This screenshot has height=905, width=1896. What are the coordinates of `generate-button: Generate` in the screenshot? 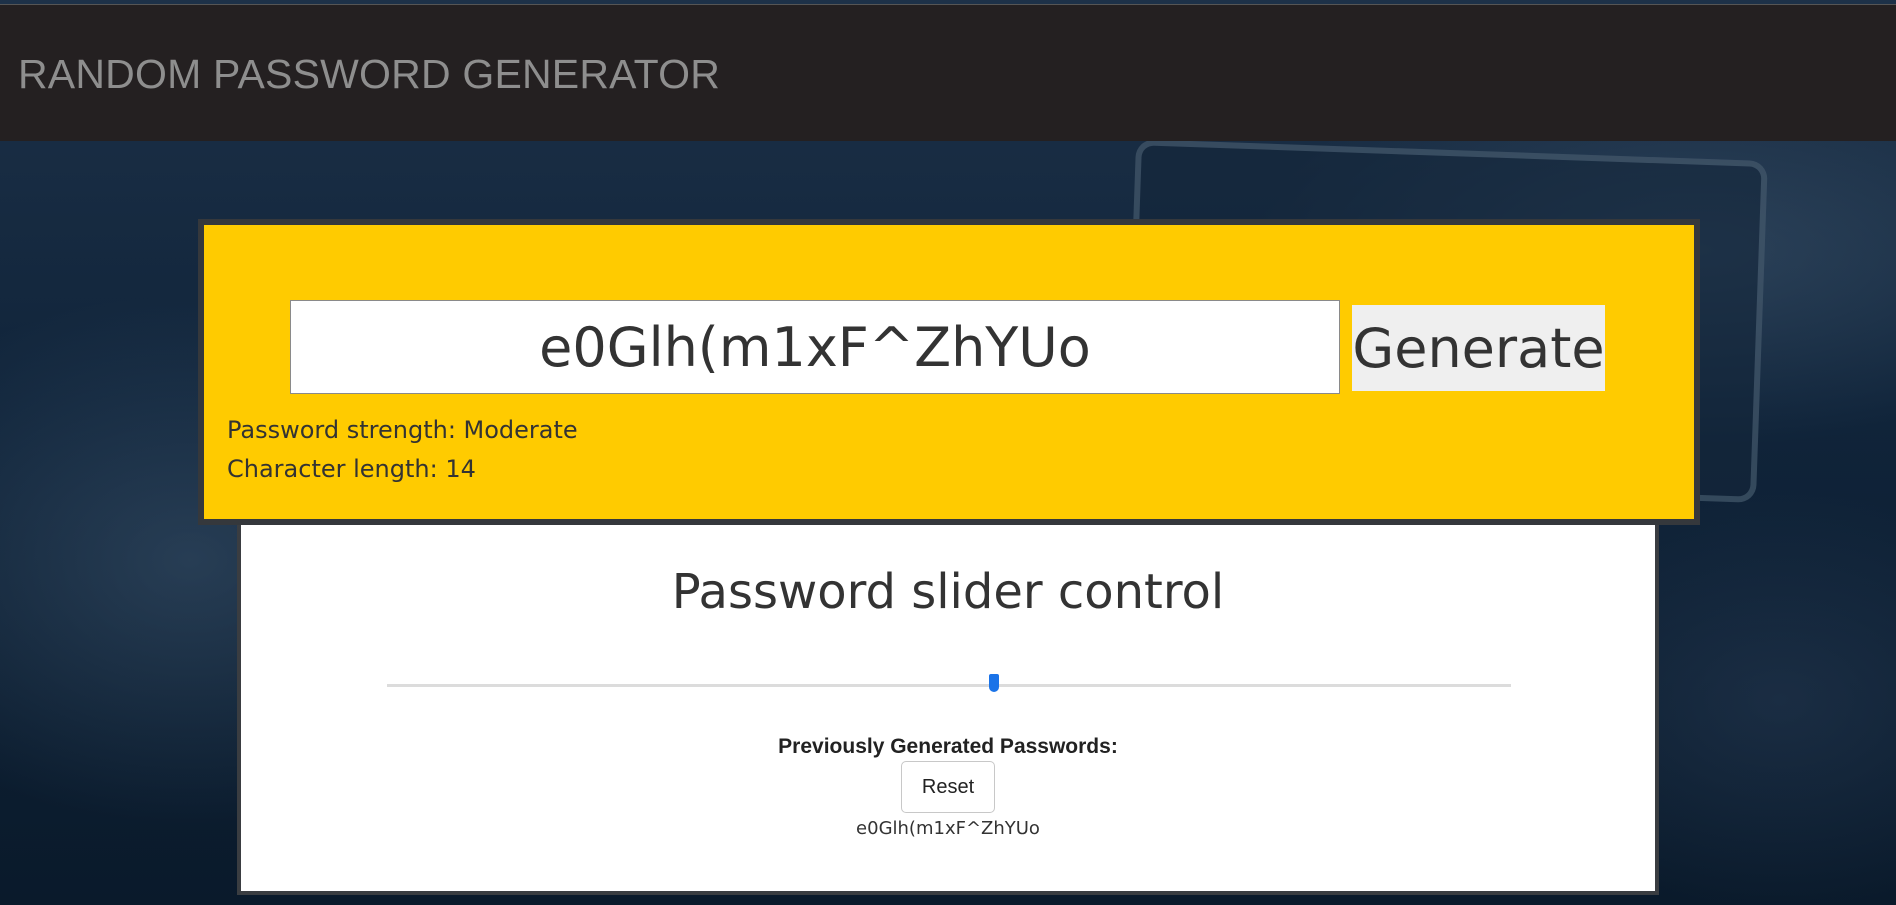 It's located at (1478, 348).